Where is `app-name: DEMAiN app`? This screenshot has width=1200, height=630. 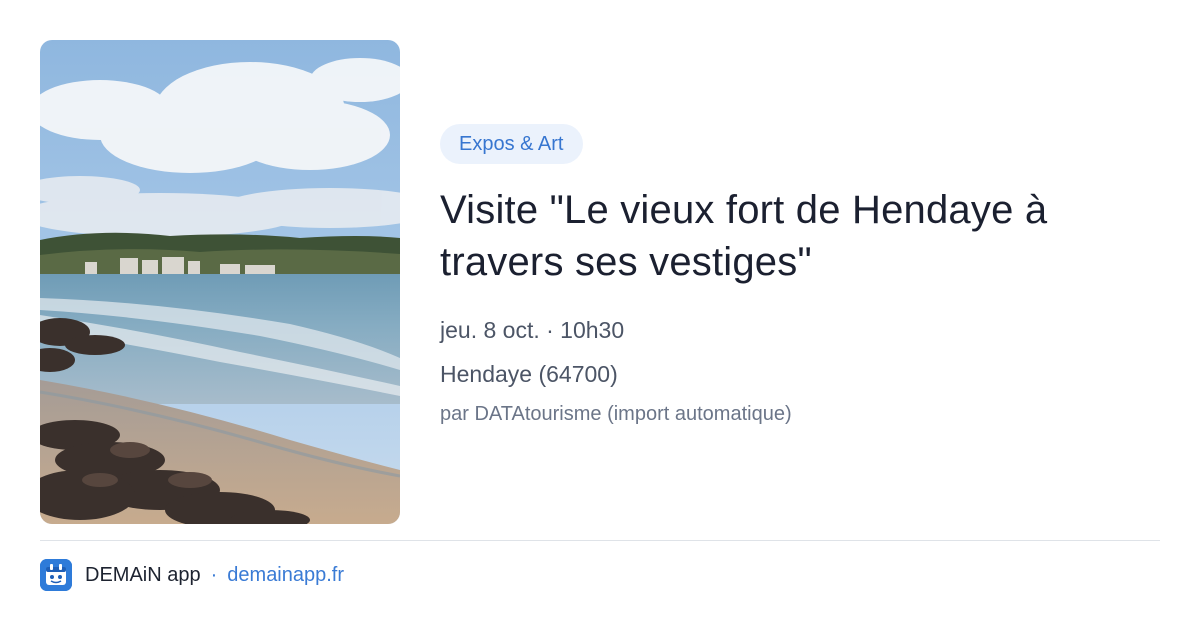 app-name: DEMAiN app is located at coordinates (143, 574).